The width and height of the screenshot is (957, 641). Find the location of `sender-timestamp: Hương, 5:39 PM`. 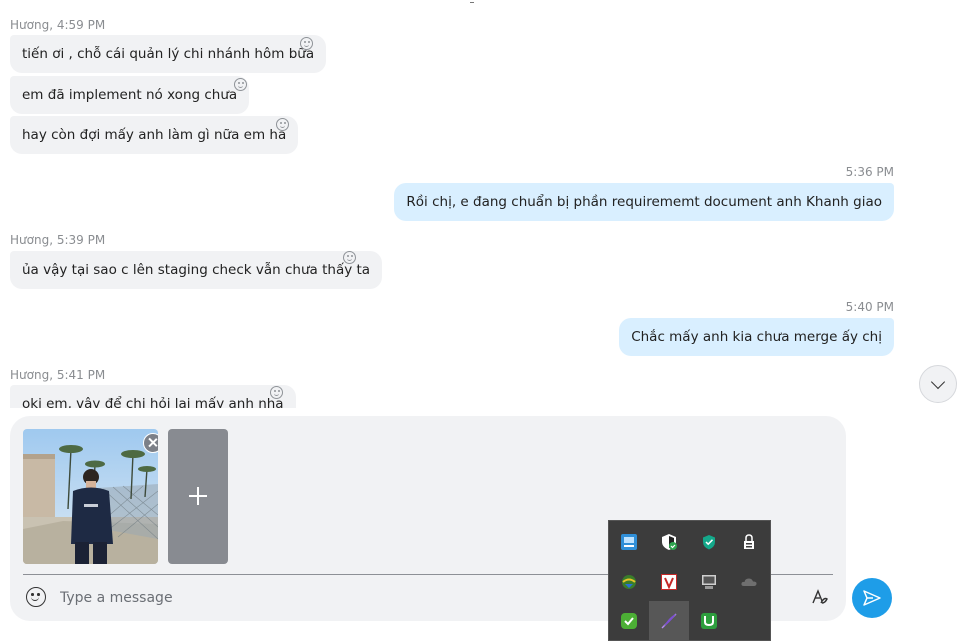

sender-timestamp: Hương, 5:39 PM is located at coordinates (58, 240).